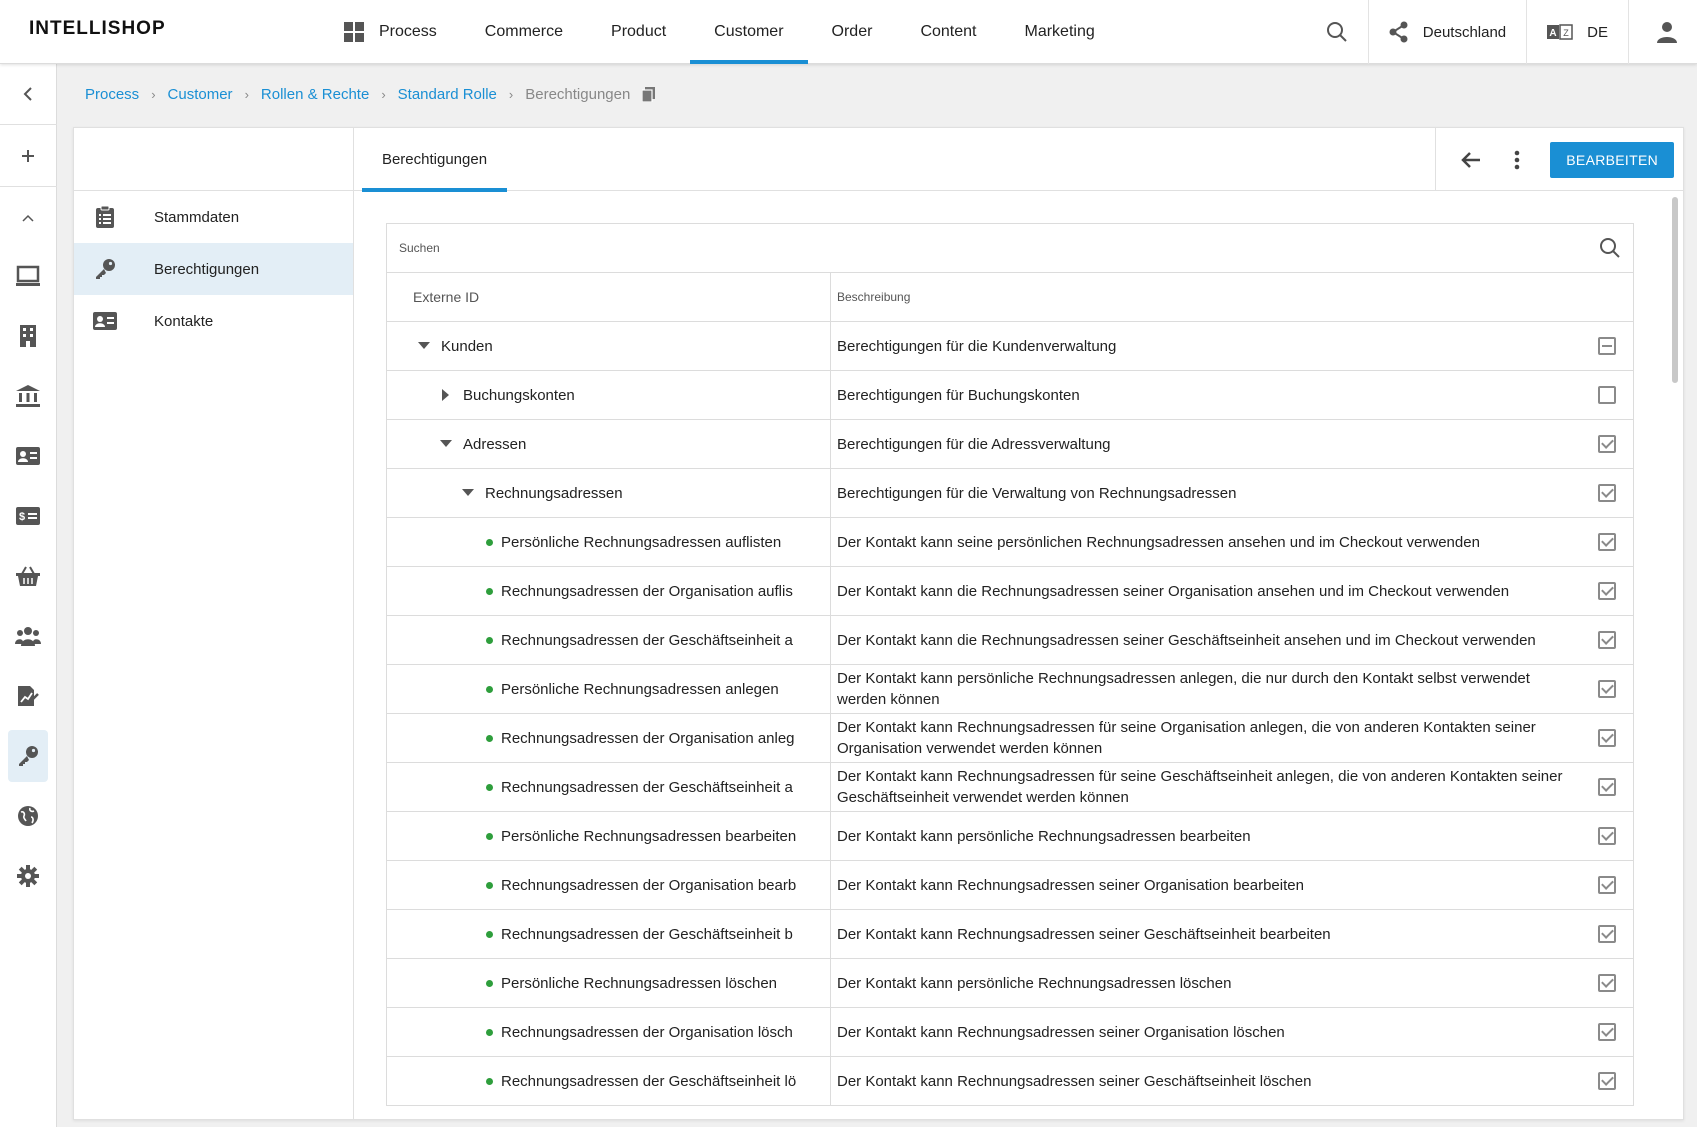 This screenshot has height=1127, width=1697. I want to click on copy-button, so click(649, 94).